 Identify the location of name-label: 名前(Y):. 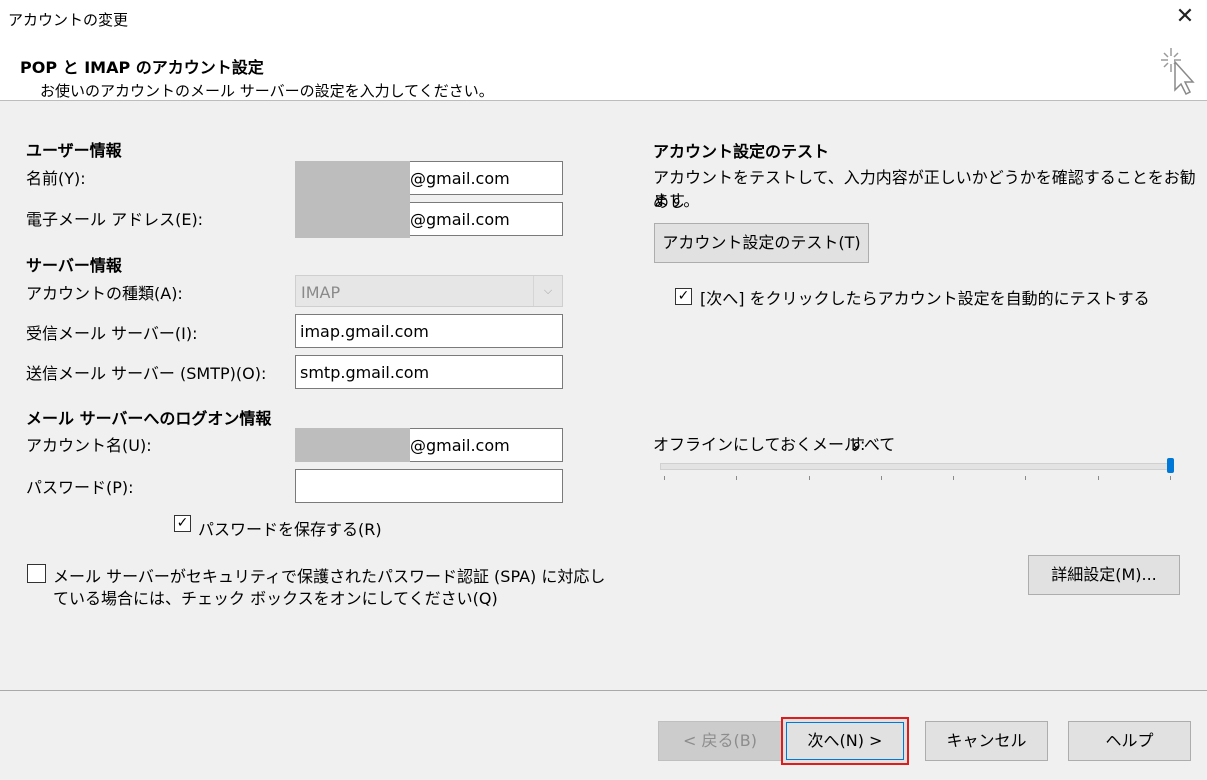
(56, 178).